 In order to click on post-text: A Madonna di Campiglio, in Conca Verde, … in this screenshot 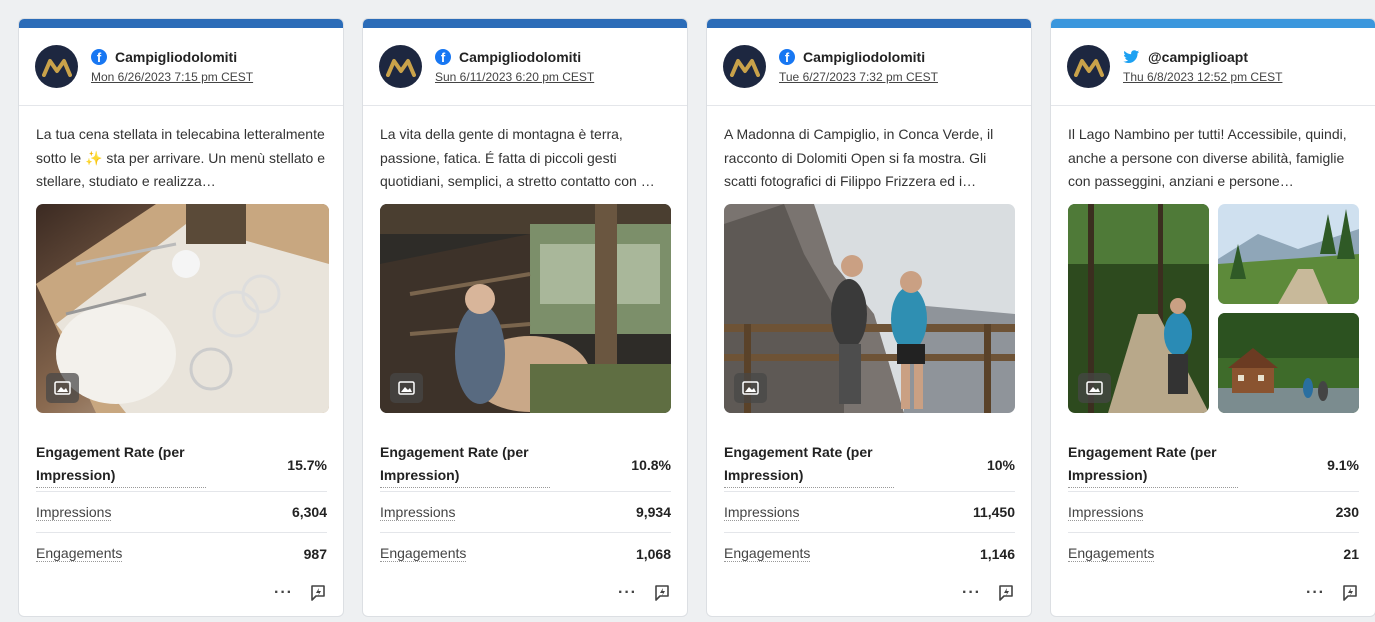, I will do `click(859, 157)`.